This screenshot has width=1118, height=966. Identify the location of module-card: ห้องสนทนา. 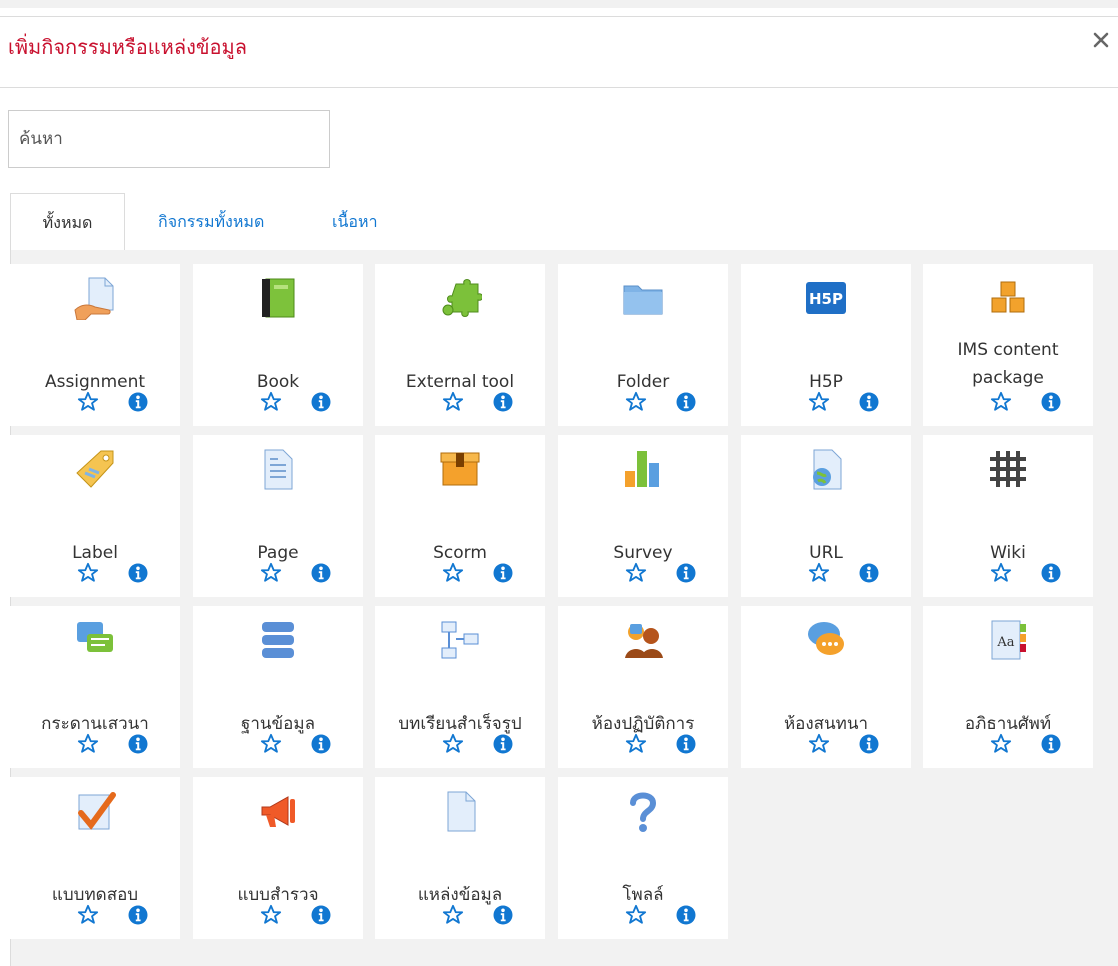
(826, 687).